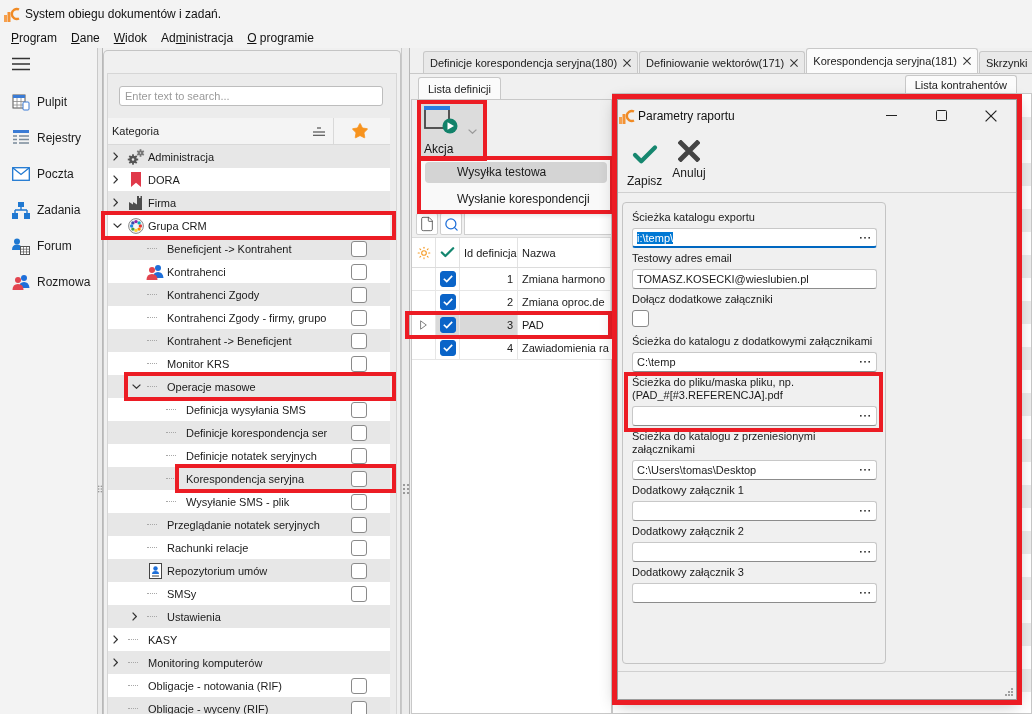 Image resolution: width=1032 pixels, height=714 pixels. Describe the element at coordinates (516, 172) in the screenshot. I see `menu-item: Wysyłka testowa` at that location.